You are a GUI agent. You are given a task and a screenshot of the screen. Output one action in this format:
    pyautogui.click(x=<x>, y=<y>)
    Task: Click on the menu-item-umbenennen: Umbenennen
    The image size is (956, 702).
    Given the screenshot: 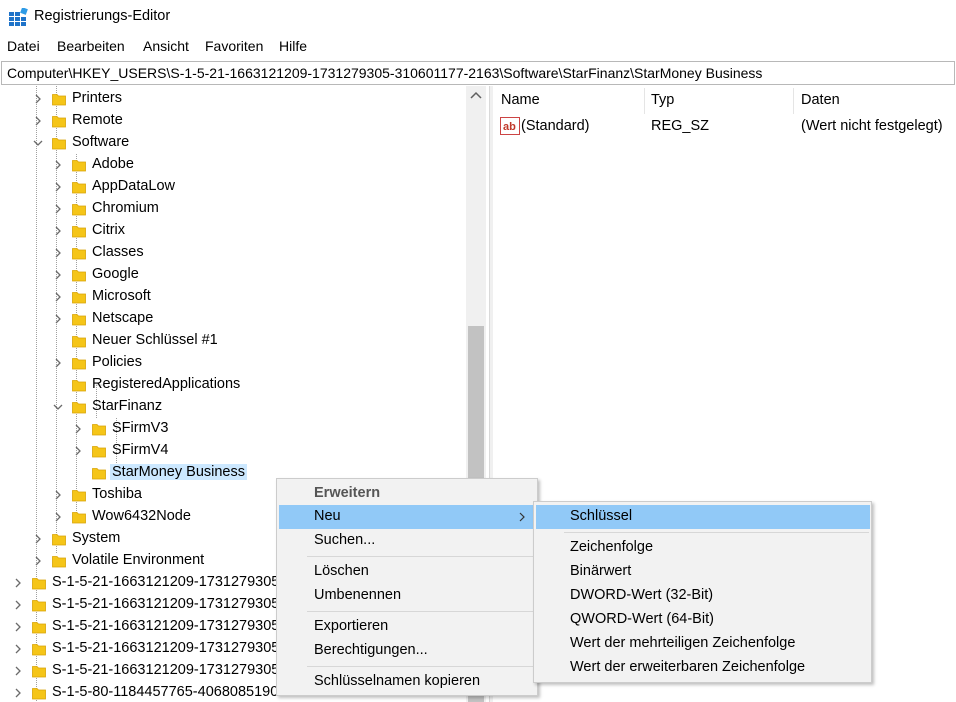 What is the action you would take?
    pyautogui.click(x=407, y=596)
    